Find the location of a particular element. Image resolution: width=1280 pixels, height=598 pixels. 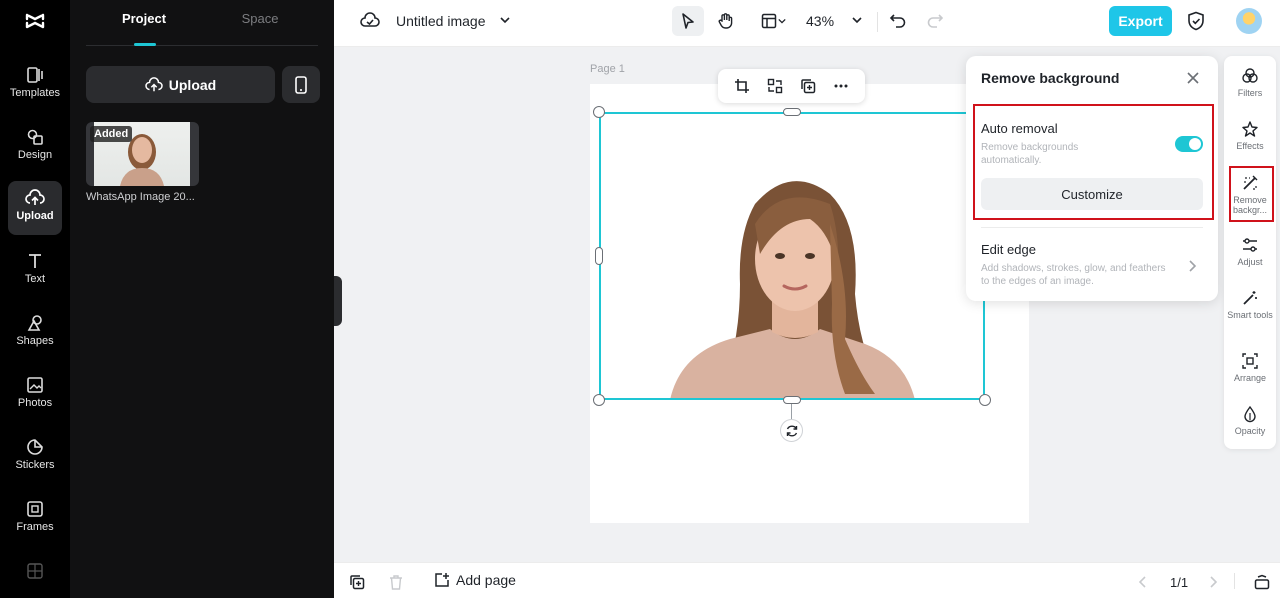

tool-adjust: Adjust is located at coordinates (1250, 251).